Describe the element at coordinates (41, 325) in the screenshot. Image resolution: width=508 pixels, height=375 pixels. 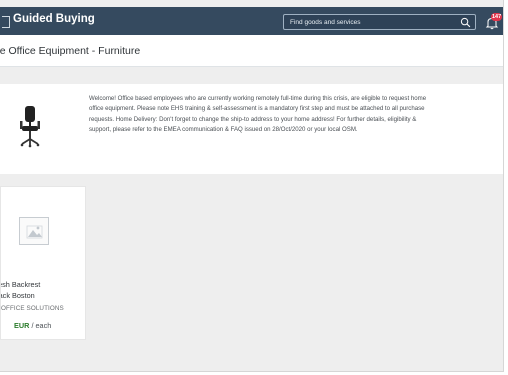
I see `price-unit: / each` at that location.